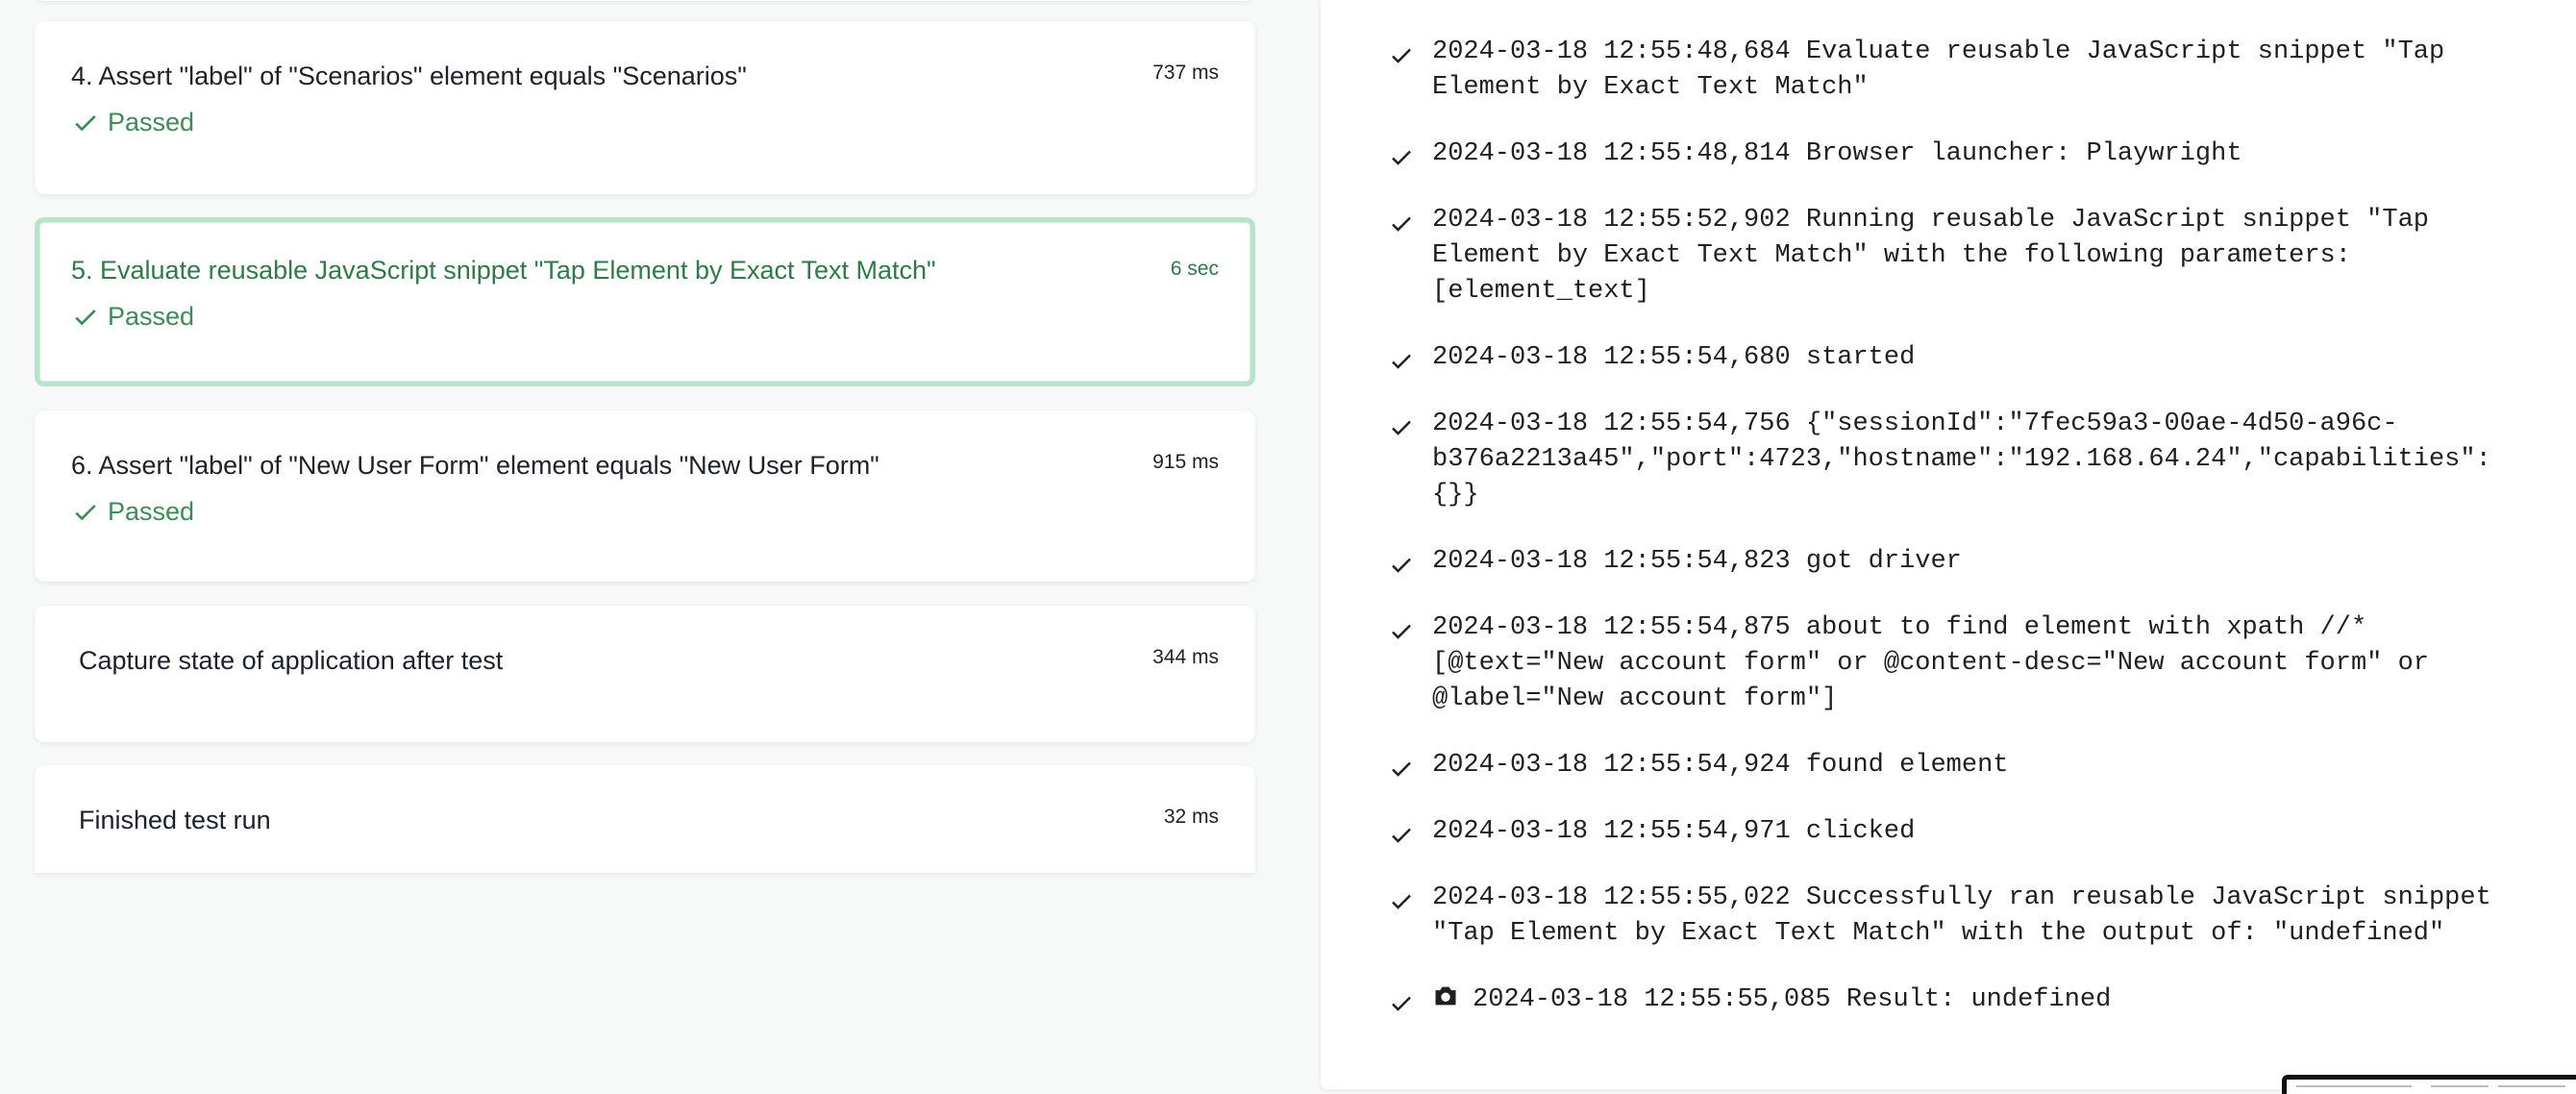  What do you see at coordinates (1720, 765) in the screenshot?
I see `log-line: 2024-03-18 12:55:54,924 found element` at bounding box center [1720, 765].